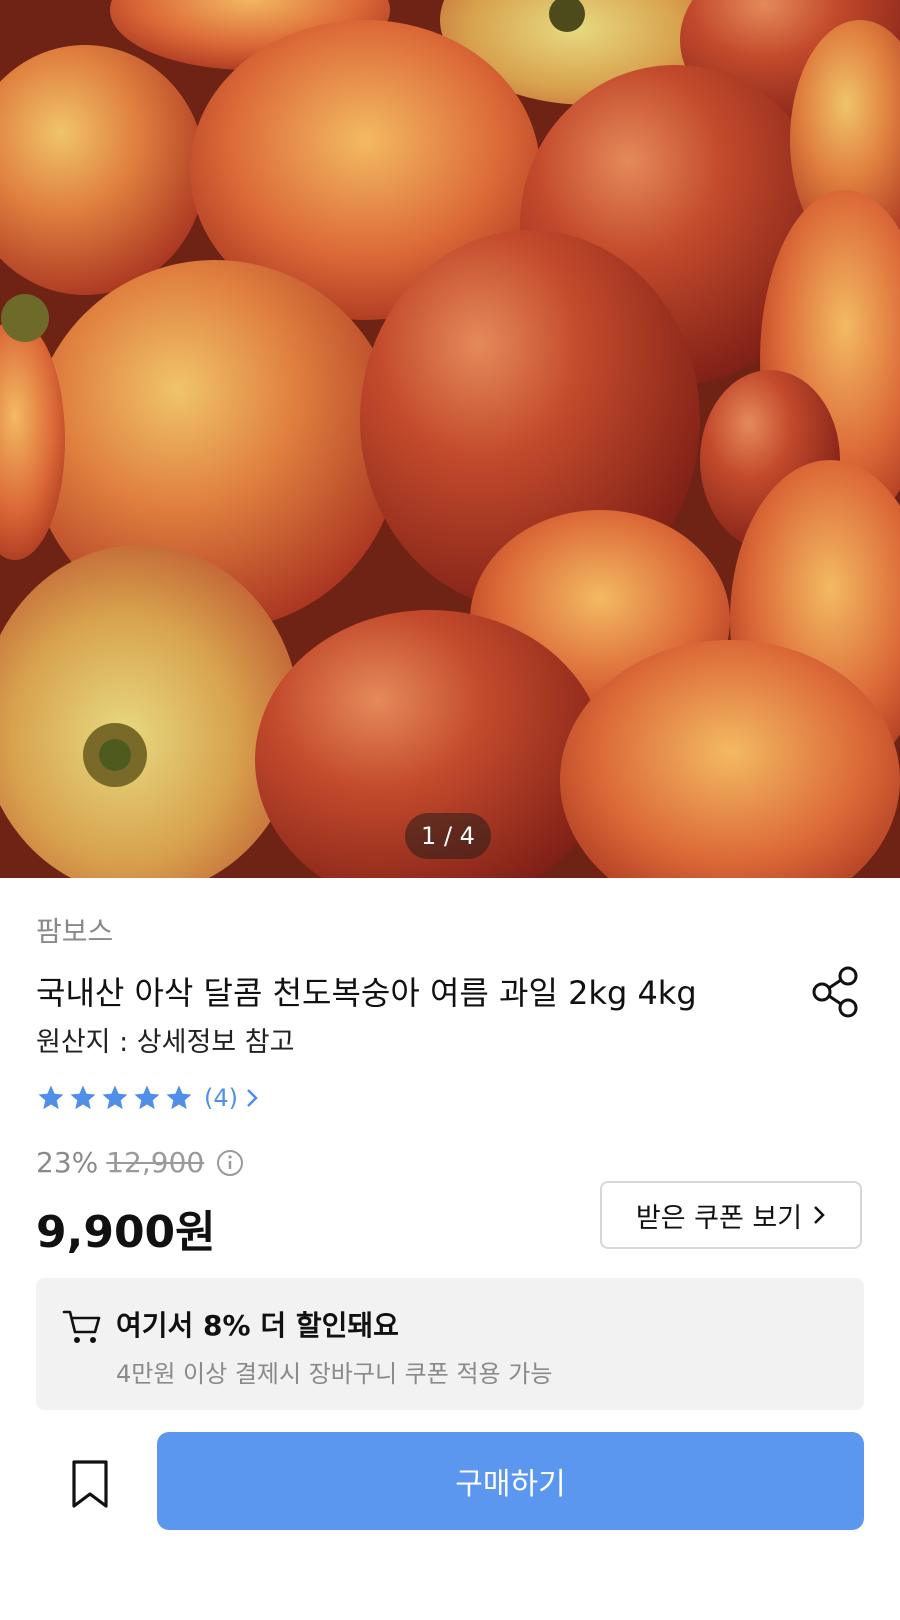 The width and height of the screenshot is (900, 1620). Describe the element at coordinates (126, 1232) in the screenshot. I see `sale-price: 9,900원` at that location.